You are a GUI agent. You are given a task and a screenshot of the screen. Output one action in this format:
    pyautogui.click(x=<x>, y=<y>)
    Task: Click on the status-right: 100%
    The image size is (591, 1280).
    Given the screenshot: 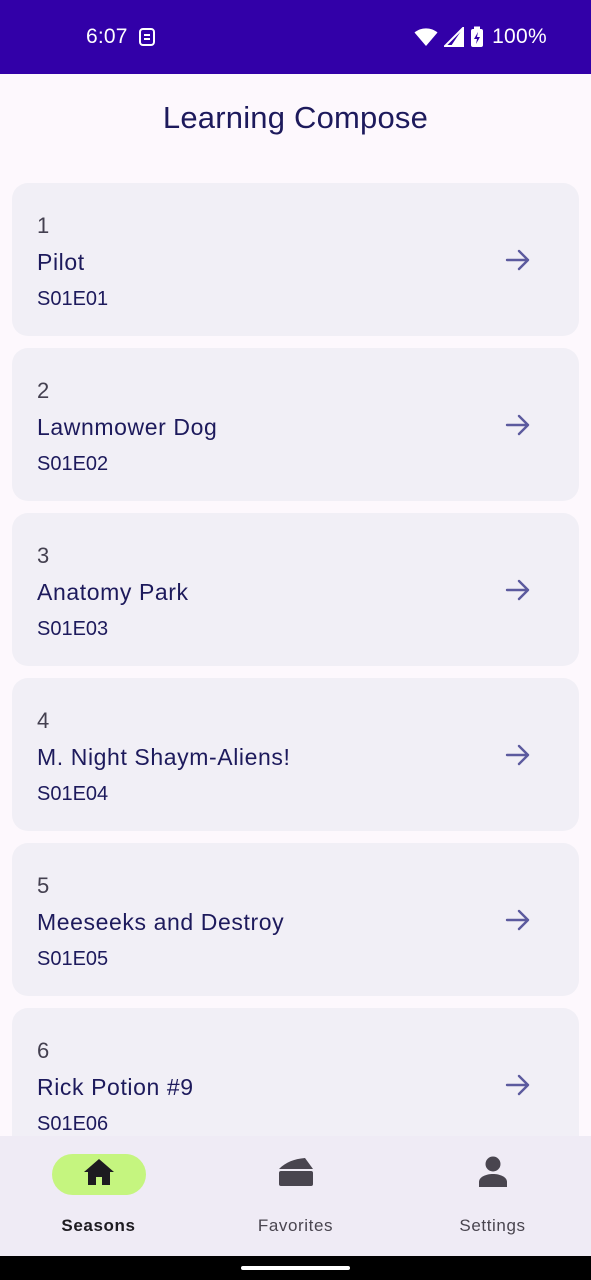 What is the action you would take?
    pyautogui.click(x=480, y=37)
    